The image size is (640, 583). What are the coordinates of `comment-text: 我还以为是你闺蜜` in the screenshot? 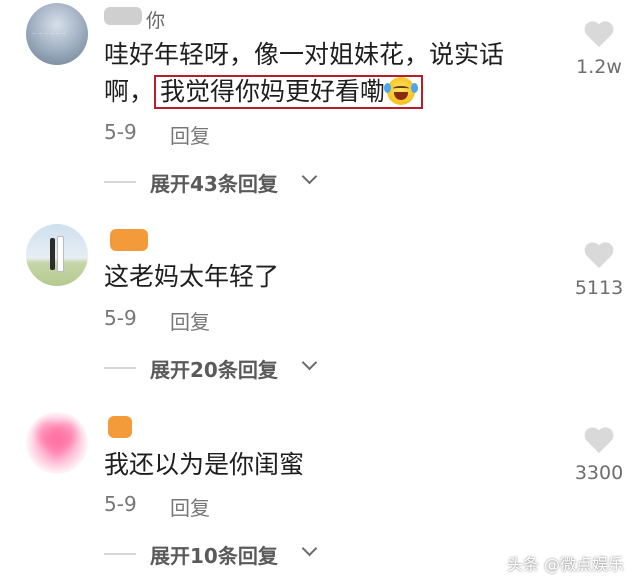 It's located at (204, 464).